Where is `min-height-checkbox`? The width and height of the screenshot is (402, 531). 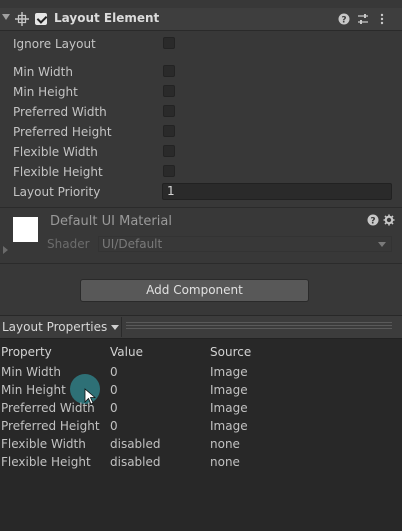
min-height-checkbox is located at coordinates (169, 91).